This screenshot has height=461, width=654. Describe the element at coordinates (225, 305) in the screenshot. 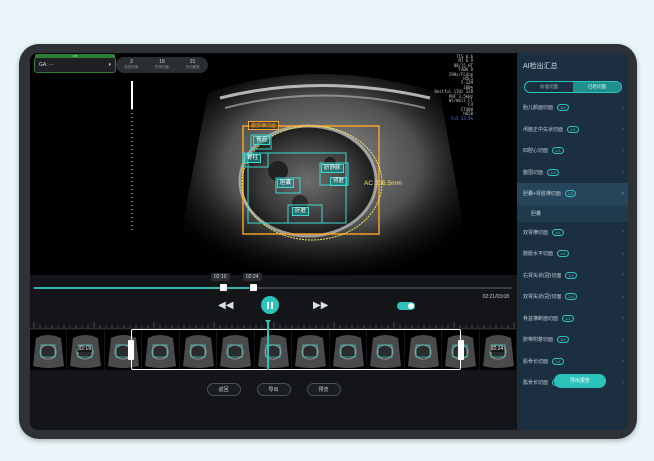

I see `rewind-icon: ◀◀` at that location.